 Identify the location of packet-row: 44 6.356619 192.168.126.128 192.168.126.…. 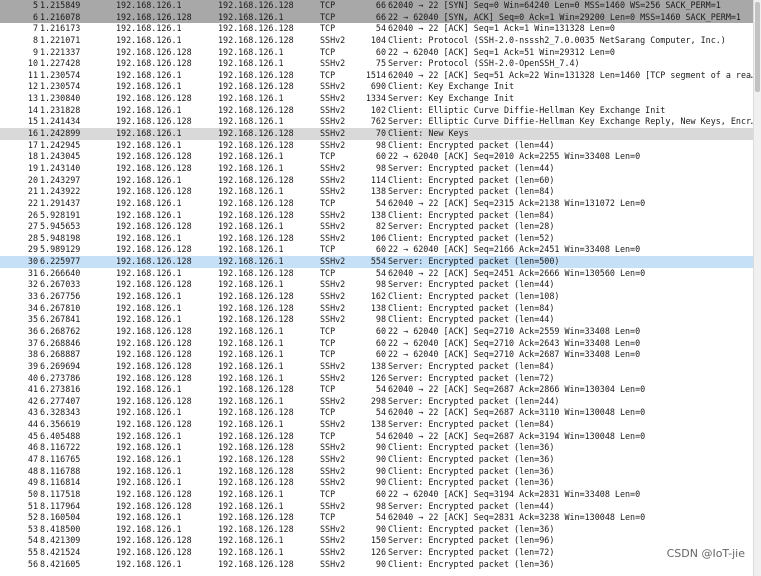
(380, 425).